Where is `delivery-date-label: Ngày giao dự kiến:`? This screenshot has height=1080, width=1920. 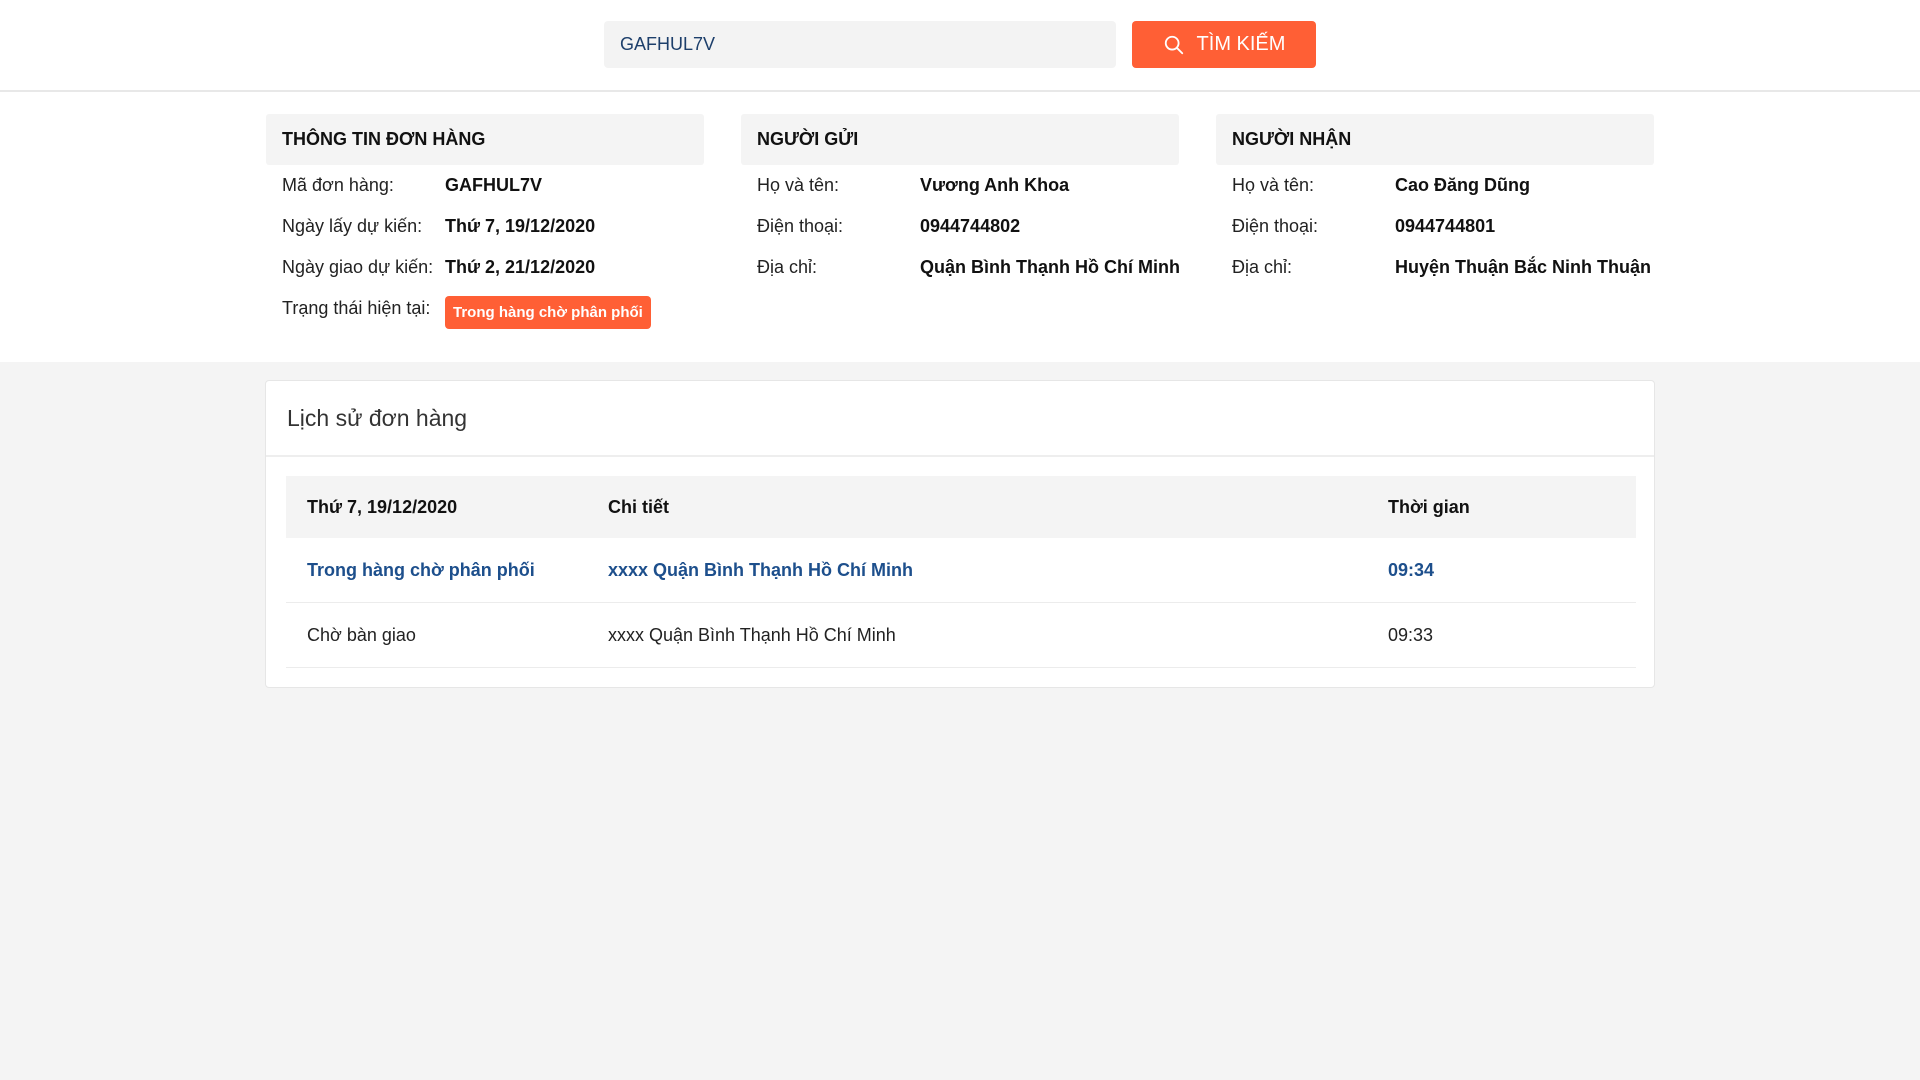
delivery-date-label: Ngày giao dự kiến: is located at coordinates (358, 267).